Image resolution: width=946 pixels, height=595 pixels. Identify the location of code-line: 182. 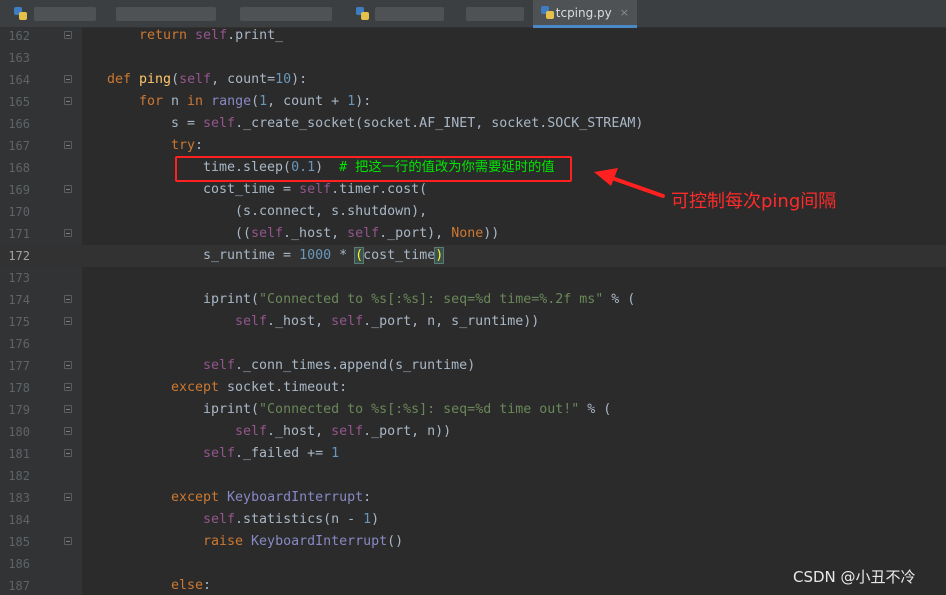
(473, 476).